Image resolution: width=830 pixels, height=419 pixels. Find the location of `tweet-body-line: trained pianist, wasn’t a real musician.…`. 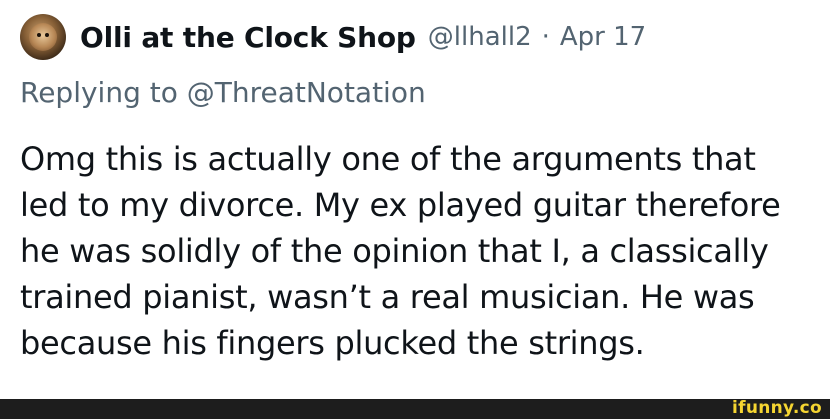

tweet-body-line: trained pianist, wasn’t a real musician.… is located at coordinates (387, 297).